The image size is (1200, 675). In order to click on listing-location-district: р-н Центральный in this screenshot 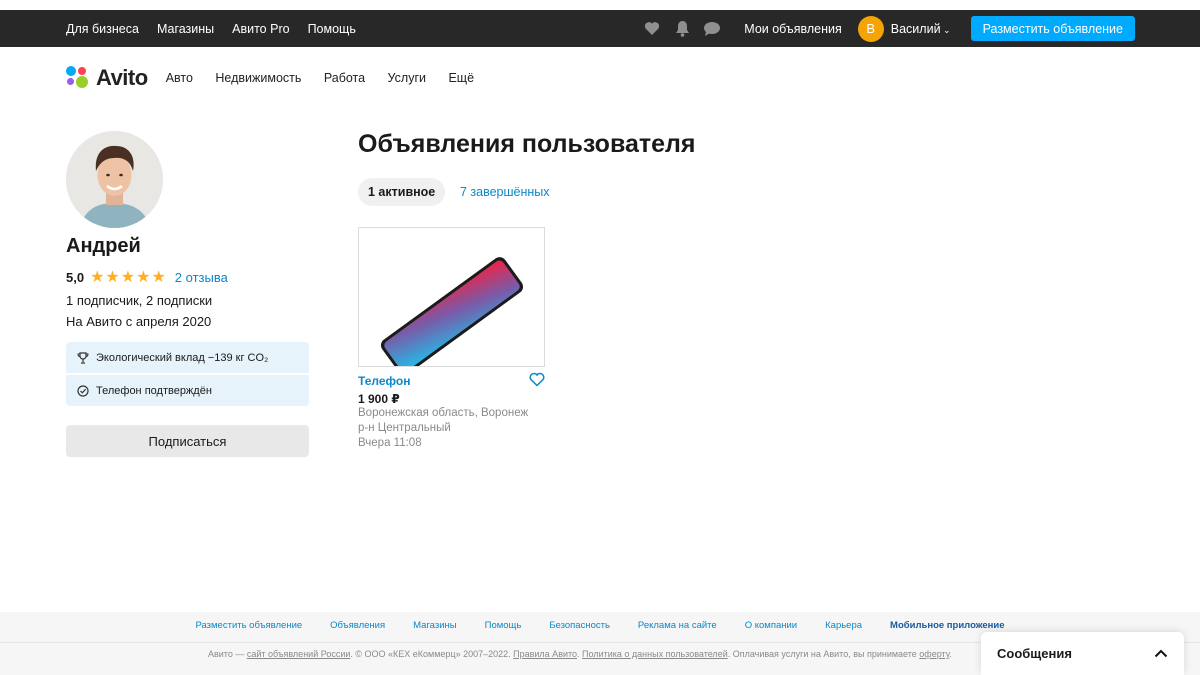, I will do `click(404, 428)`.